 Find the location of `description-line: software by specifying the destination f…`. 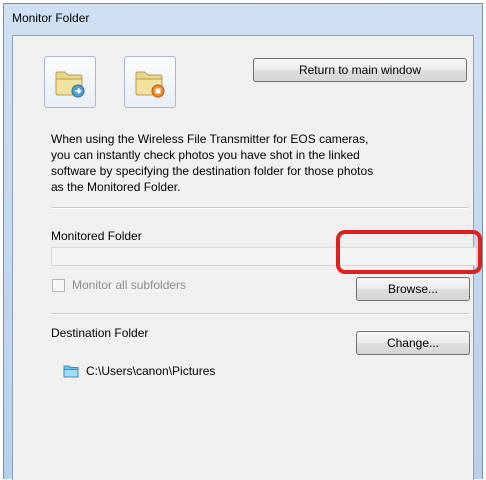

description-line: software by specifying the destination f… is located at coordinates (212, 171).